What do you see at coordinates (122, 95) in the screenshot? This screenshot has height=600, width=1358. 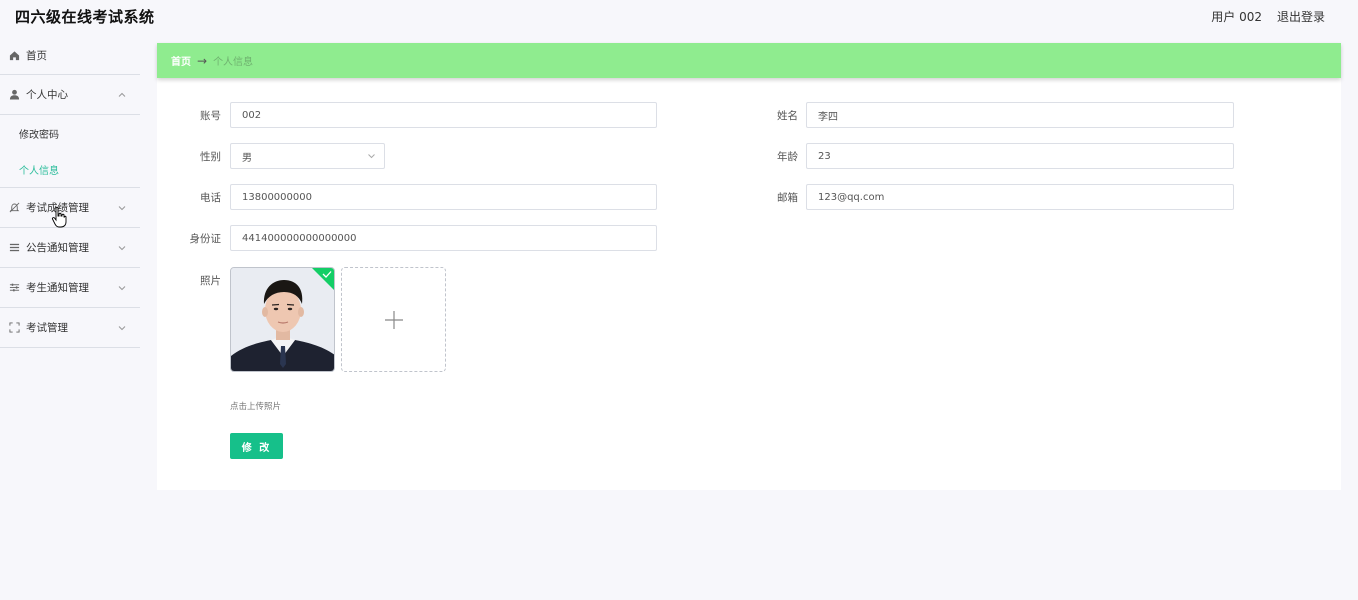 I see `chevron-up-icon` at bounding box center [122, 95].